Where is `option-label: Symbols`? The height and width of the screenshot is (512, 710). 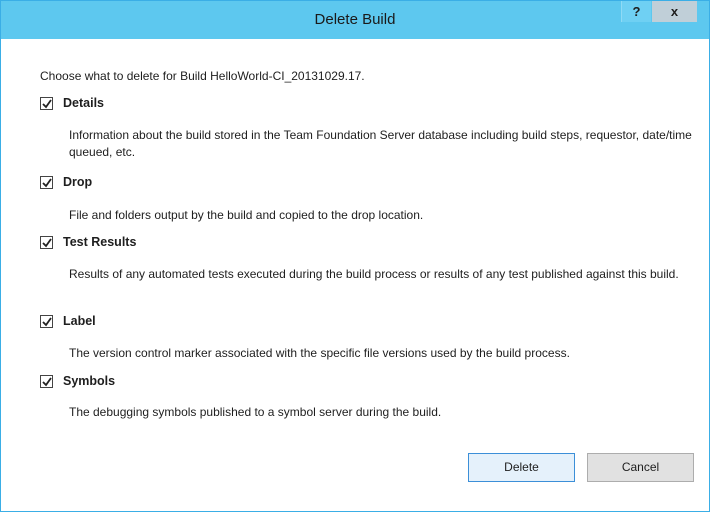 option-label: Symbols is located at coordinates (89, 381).